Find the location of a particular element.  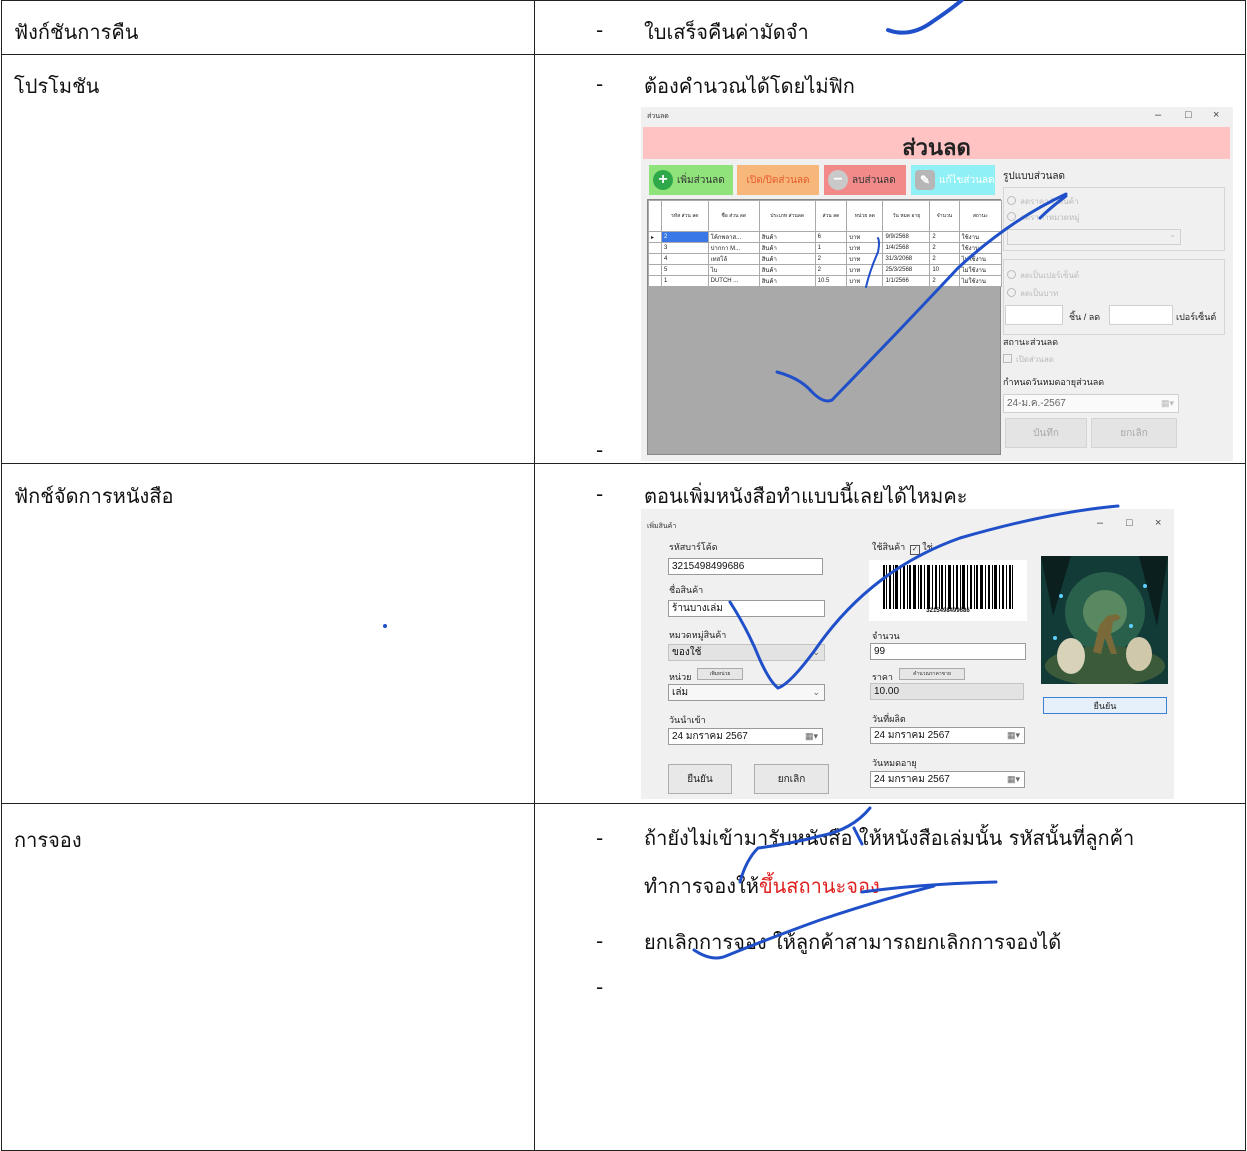

table-cell: 1/4/2568 is located at coordinates (906, 248).